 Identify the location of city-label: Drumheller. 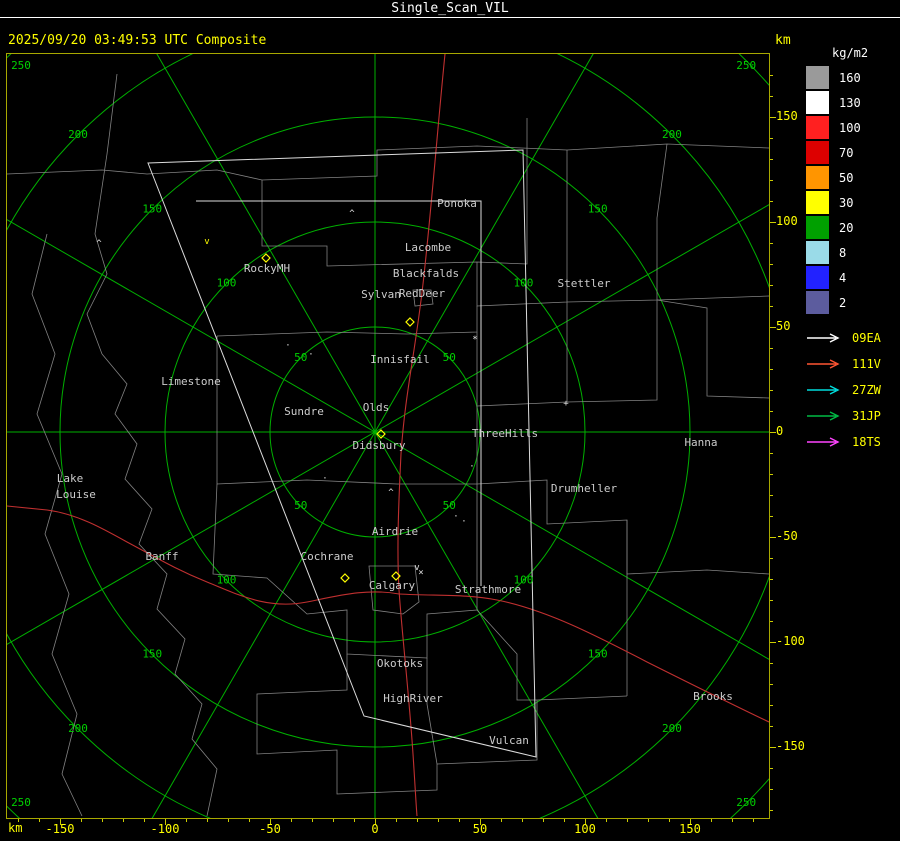
(584, 488).